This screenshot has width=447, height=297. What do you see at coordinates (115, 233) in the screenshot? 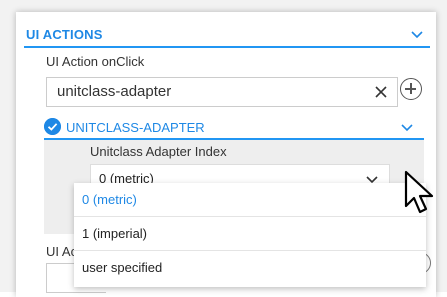
I see `option-label: 1 (imperial)` at bounding box center [115, 233].